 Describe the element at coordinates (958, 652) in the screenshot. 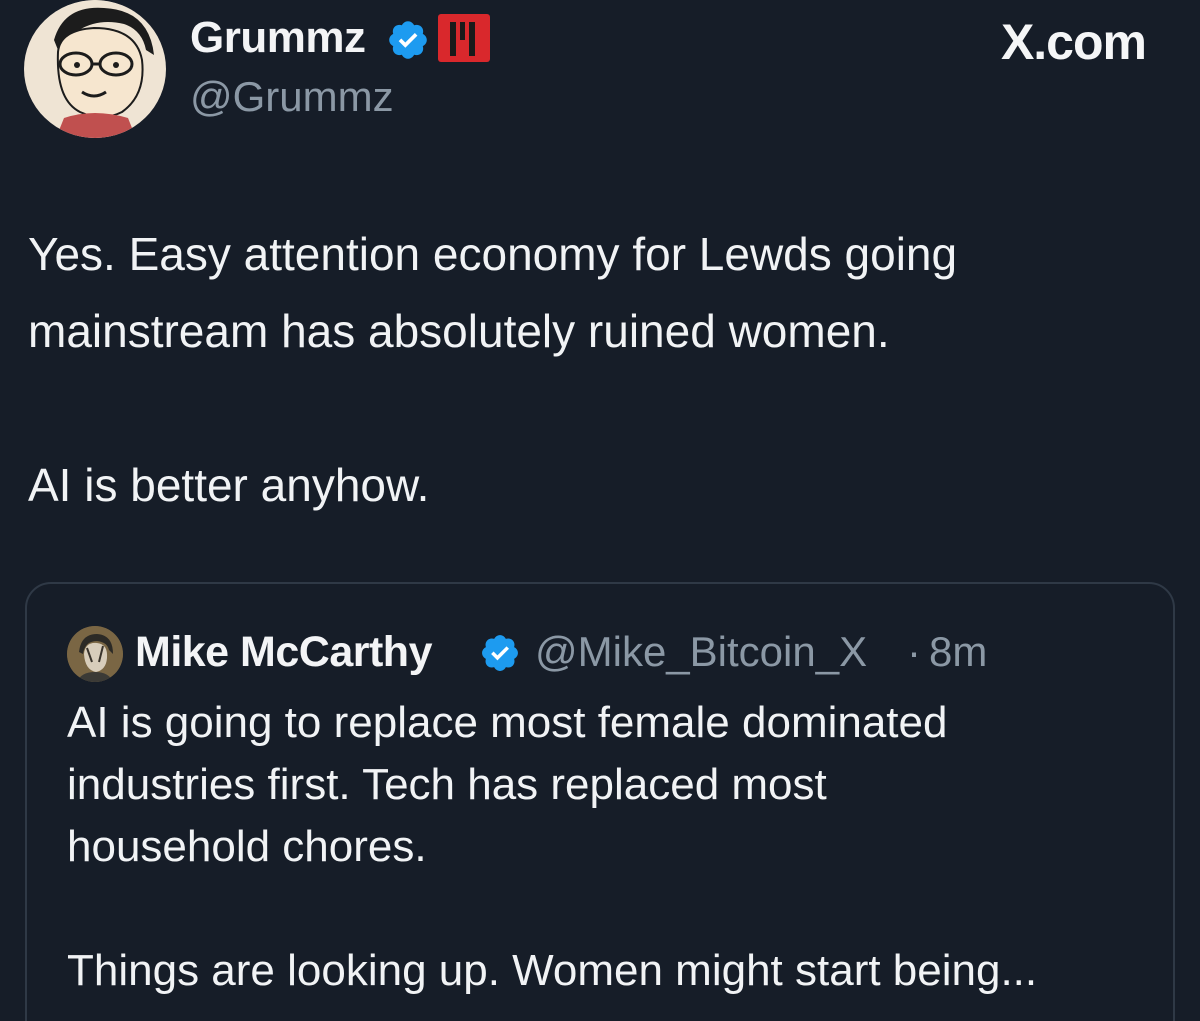

I see `quoted-tweet-timestamp: 8m` at that location.